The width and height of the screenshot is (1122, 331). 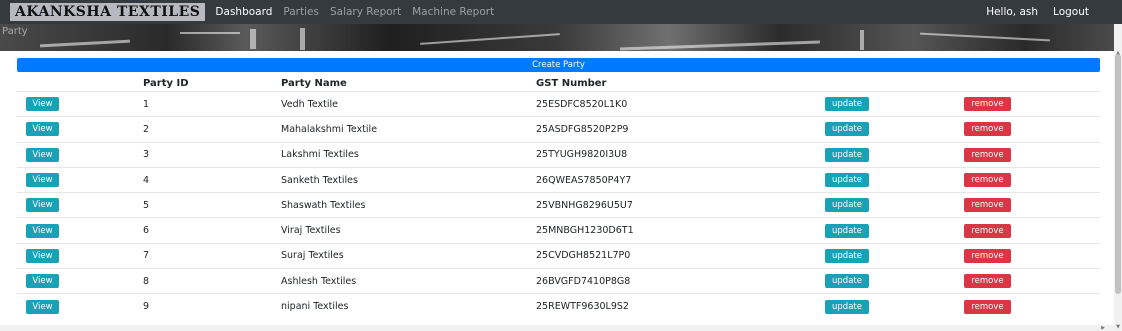 I want to click on scroll-right-icon: ▶, so click(x=1103, y=328).